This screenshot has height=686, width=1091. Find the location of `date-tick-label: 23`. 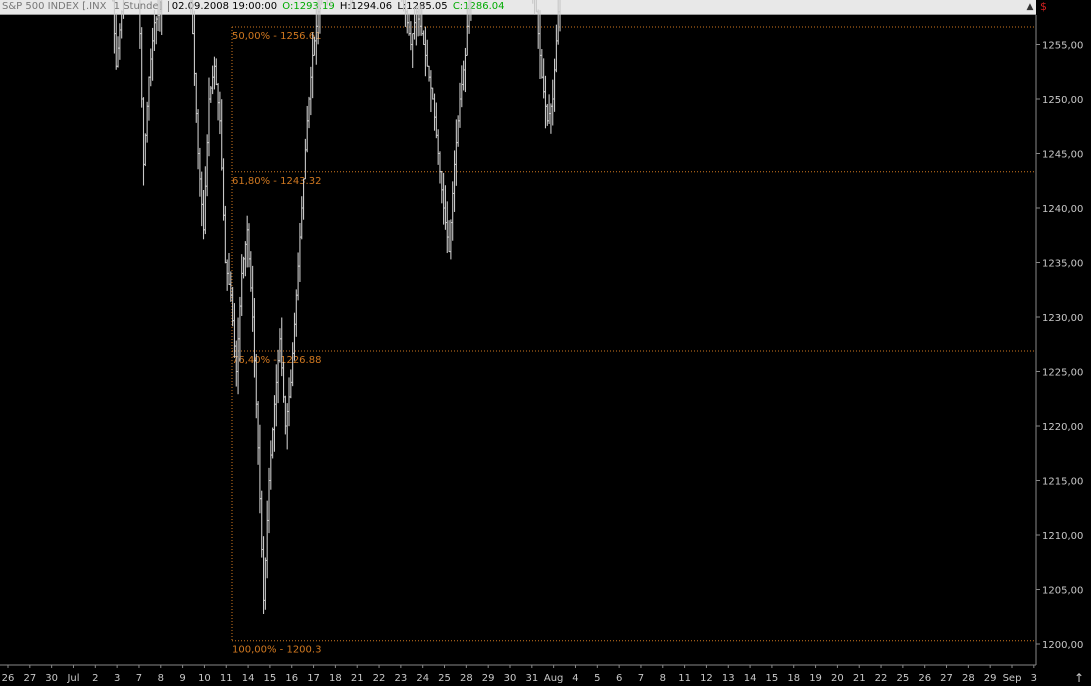

date-tick-label: 23 is located at coordinates (401, 678).